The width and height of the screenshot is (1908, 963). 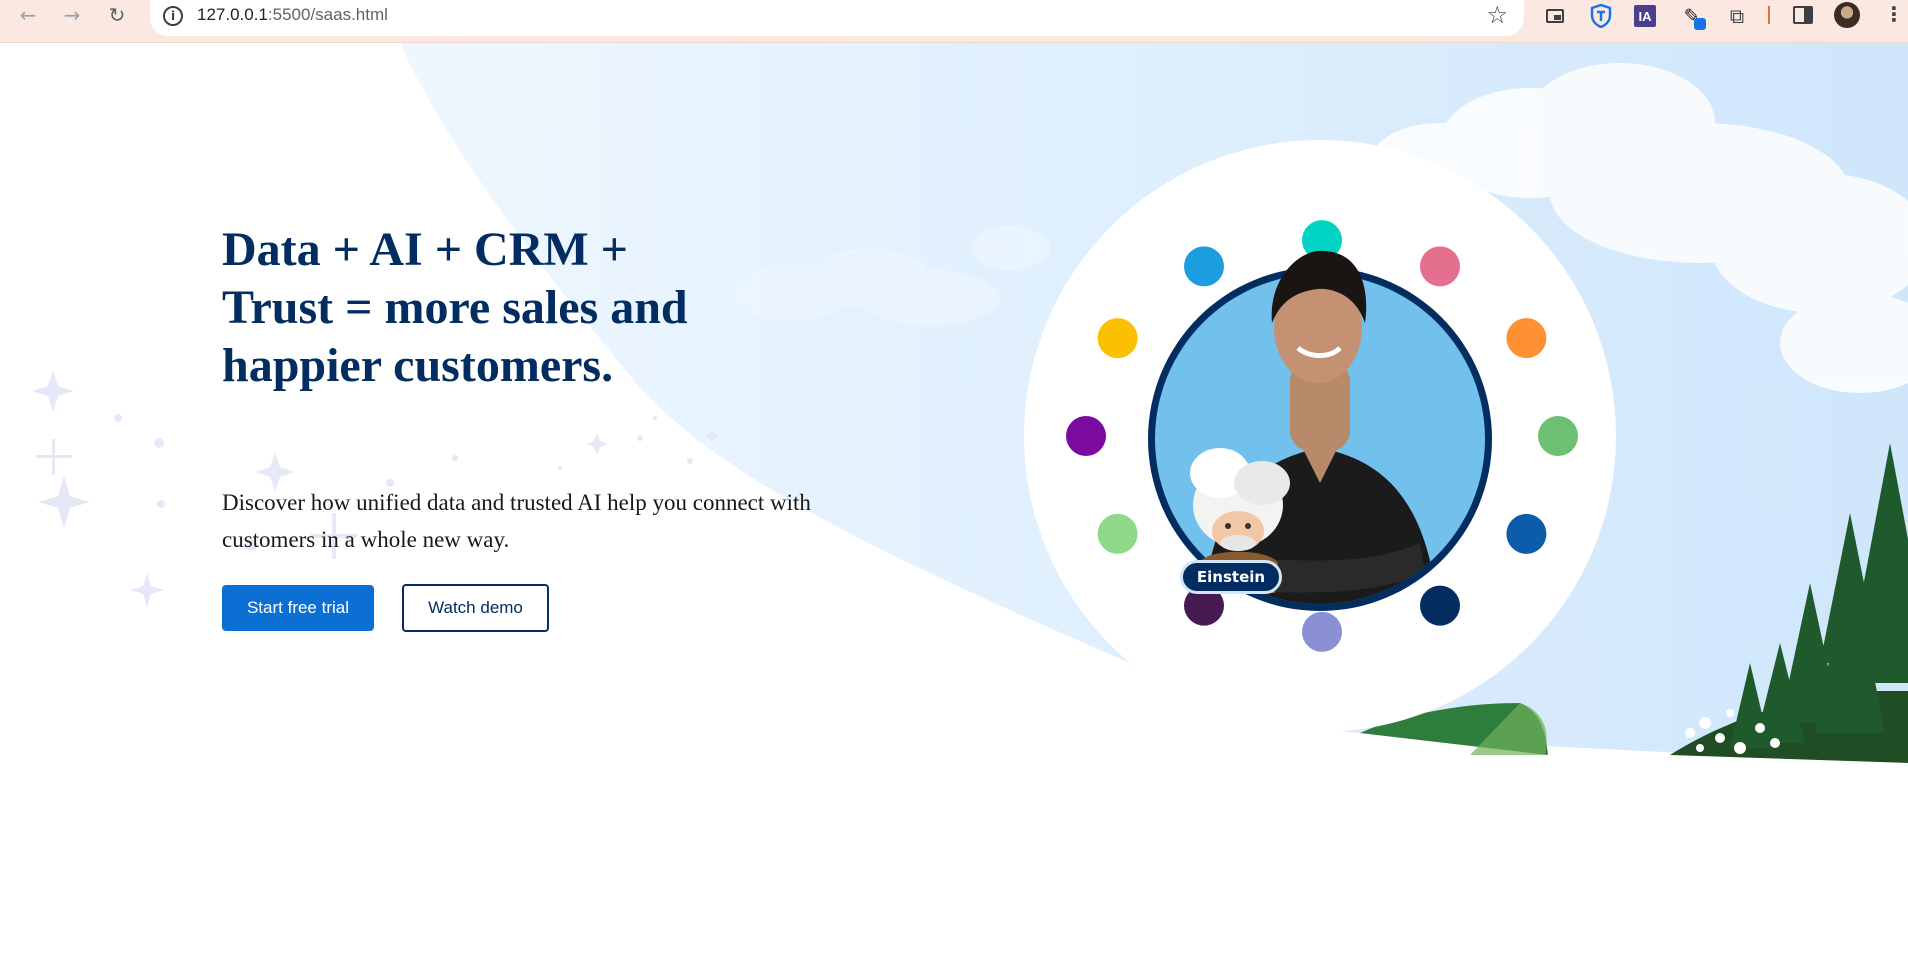 What do you see at coordinates (232, 14) in the screenshot?
I see `url-host: 127.0.0.1` at bounding box center [232, 14].